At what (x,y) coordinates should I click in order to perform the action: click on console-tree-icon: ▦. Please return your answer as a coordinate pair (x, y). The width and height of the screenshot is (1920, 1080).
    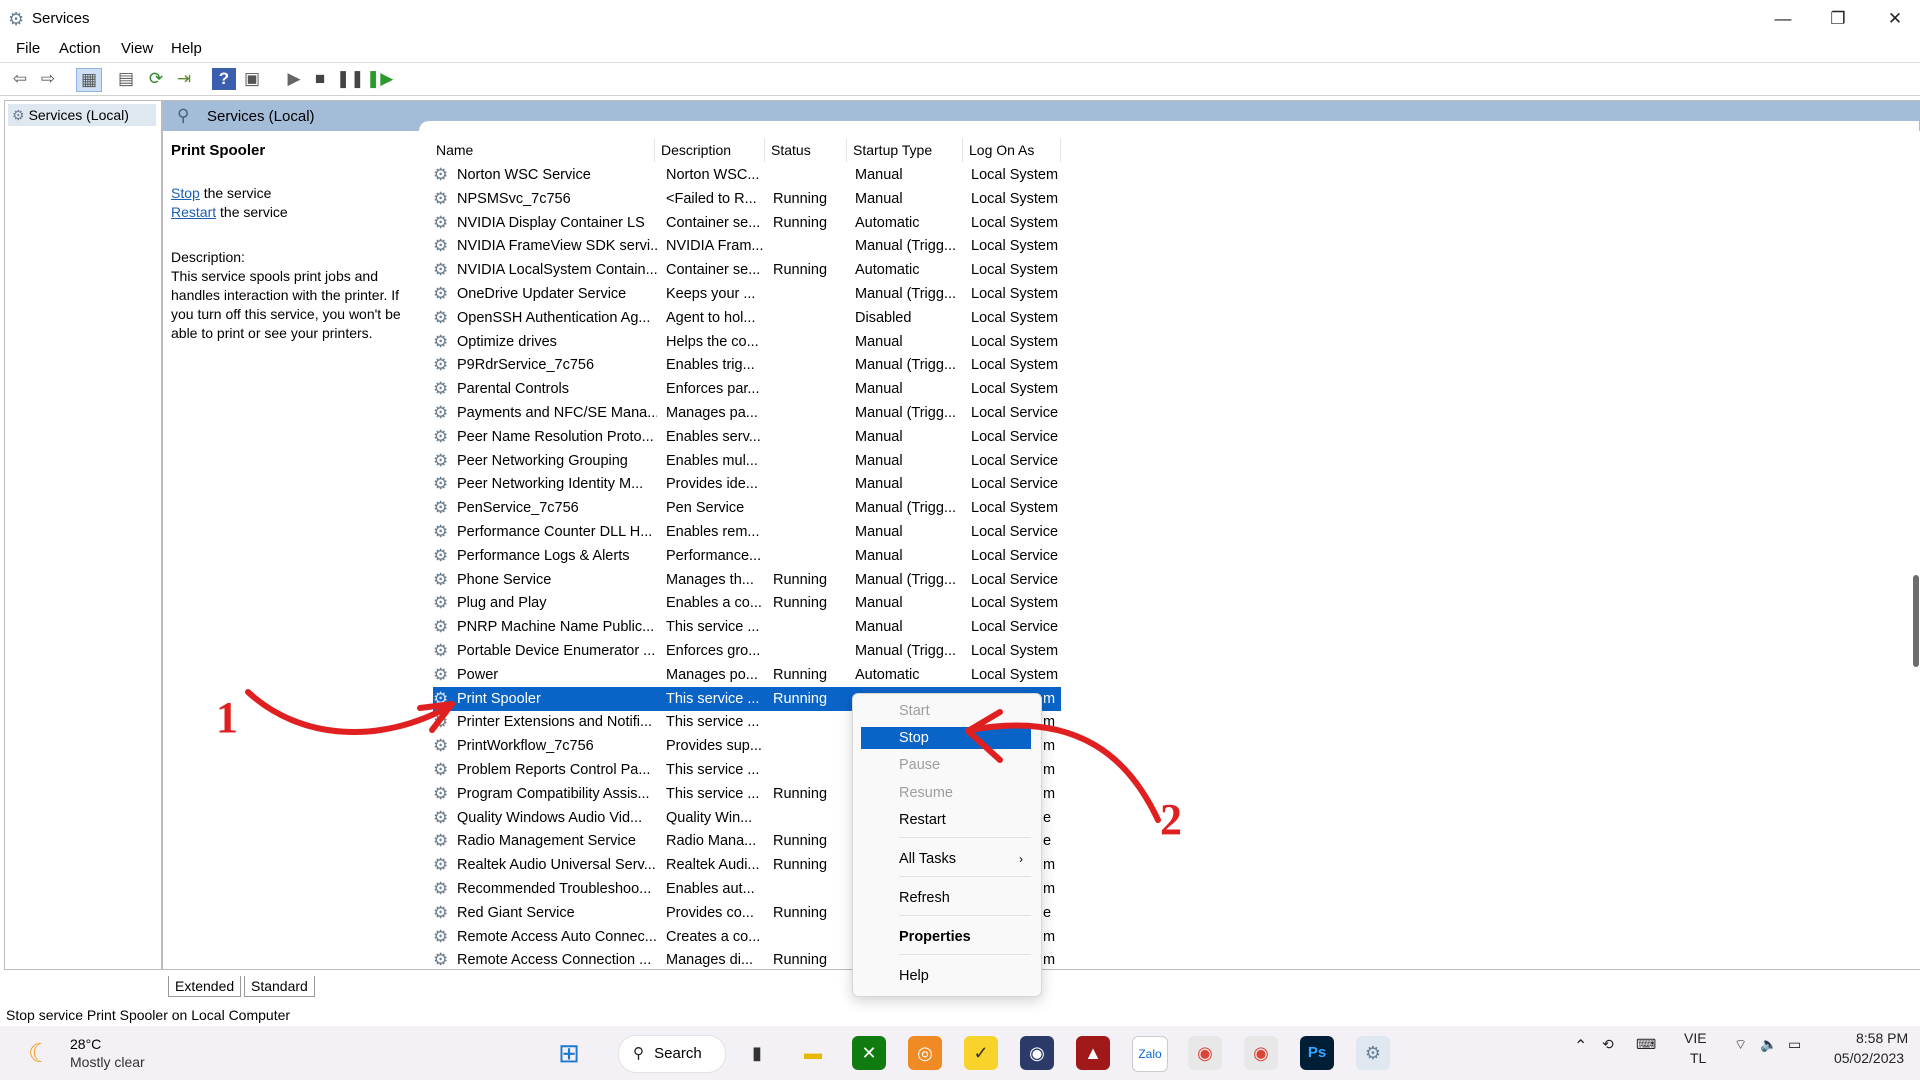
    Looking at the image, I should click on (89, 80).